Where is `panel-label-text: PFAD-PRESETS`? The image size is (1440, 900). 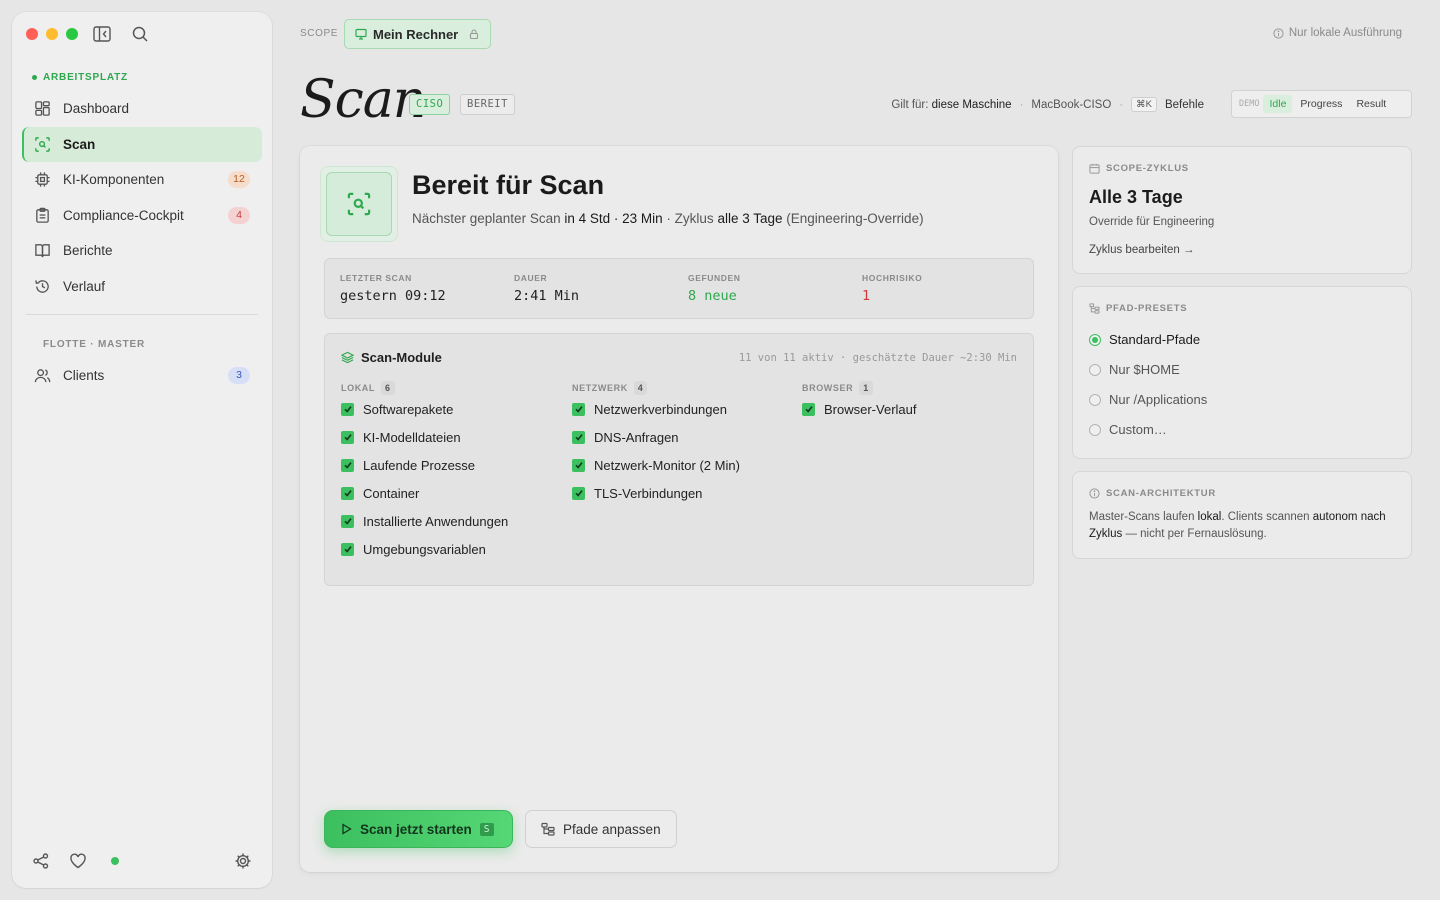 panel-label-text: PFAD-PRESETS is located at coordinates (1147, 308).